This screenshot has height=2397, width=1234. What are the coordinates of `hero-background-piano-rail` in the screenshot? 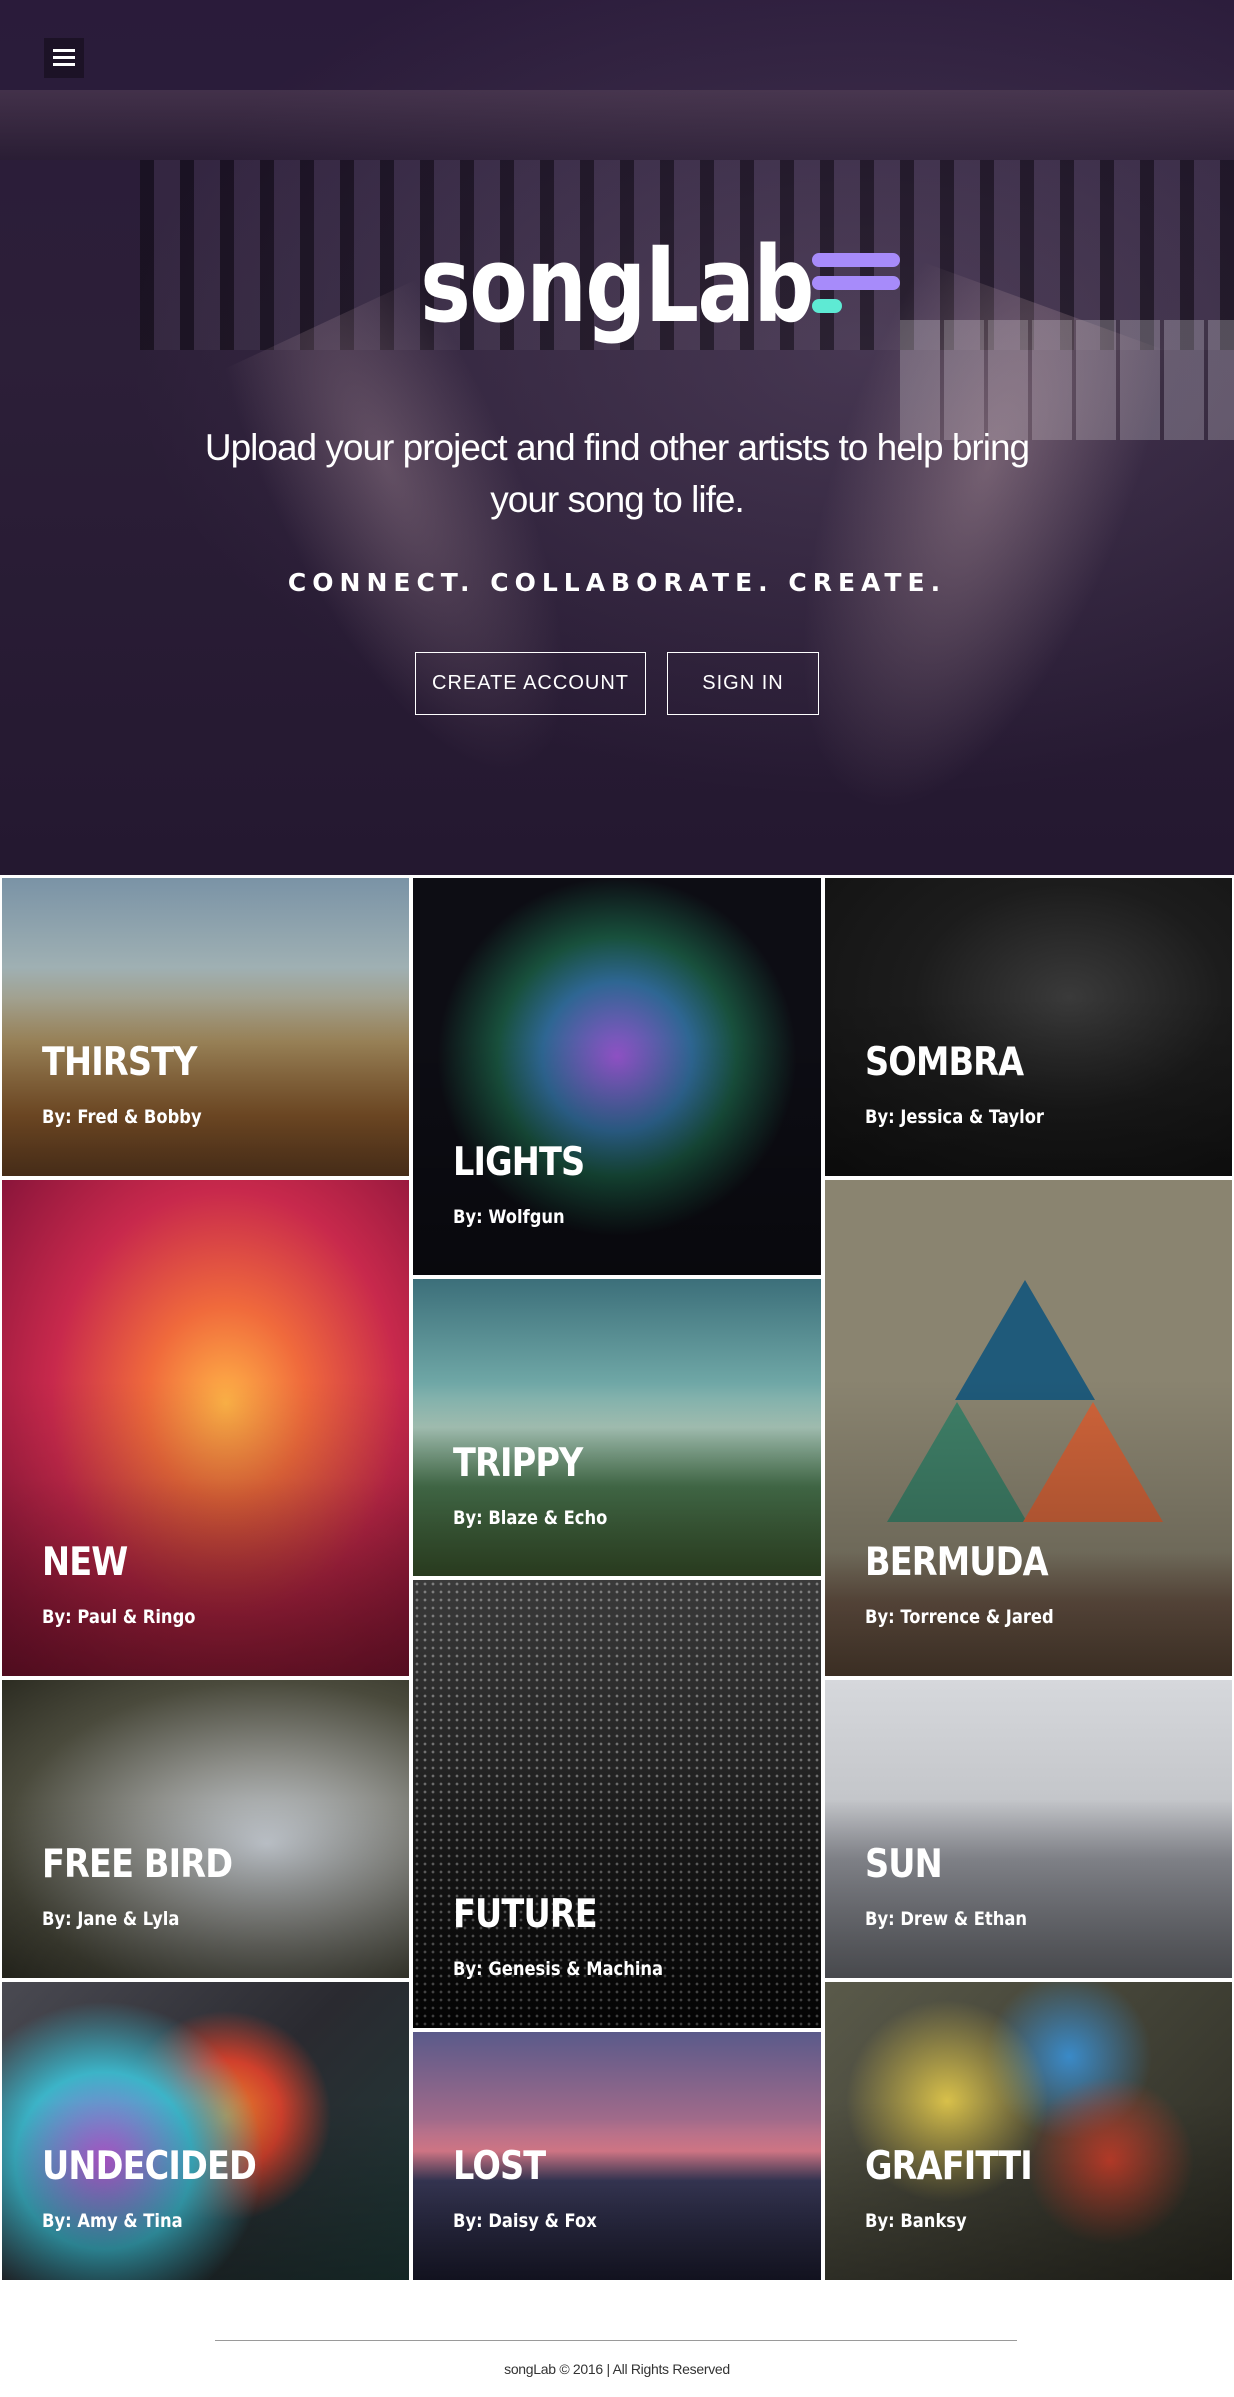 It's located at (617, 125).